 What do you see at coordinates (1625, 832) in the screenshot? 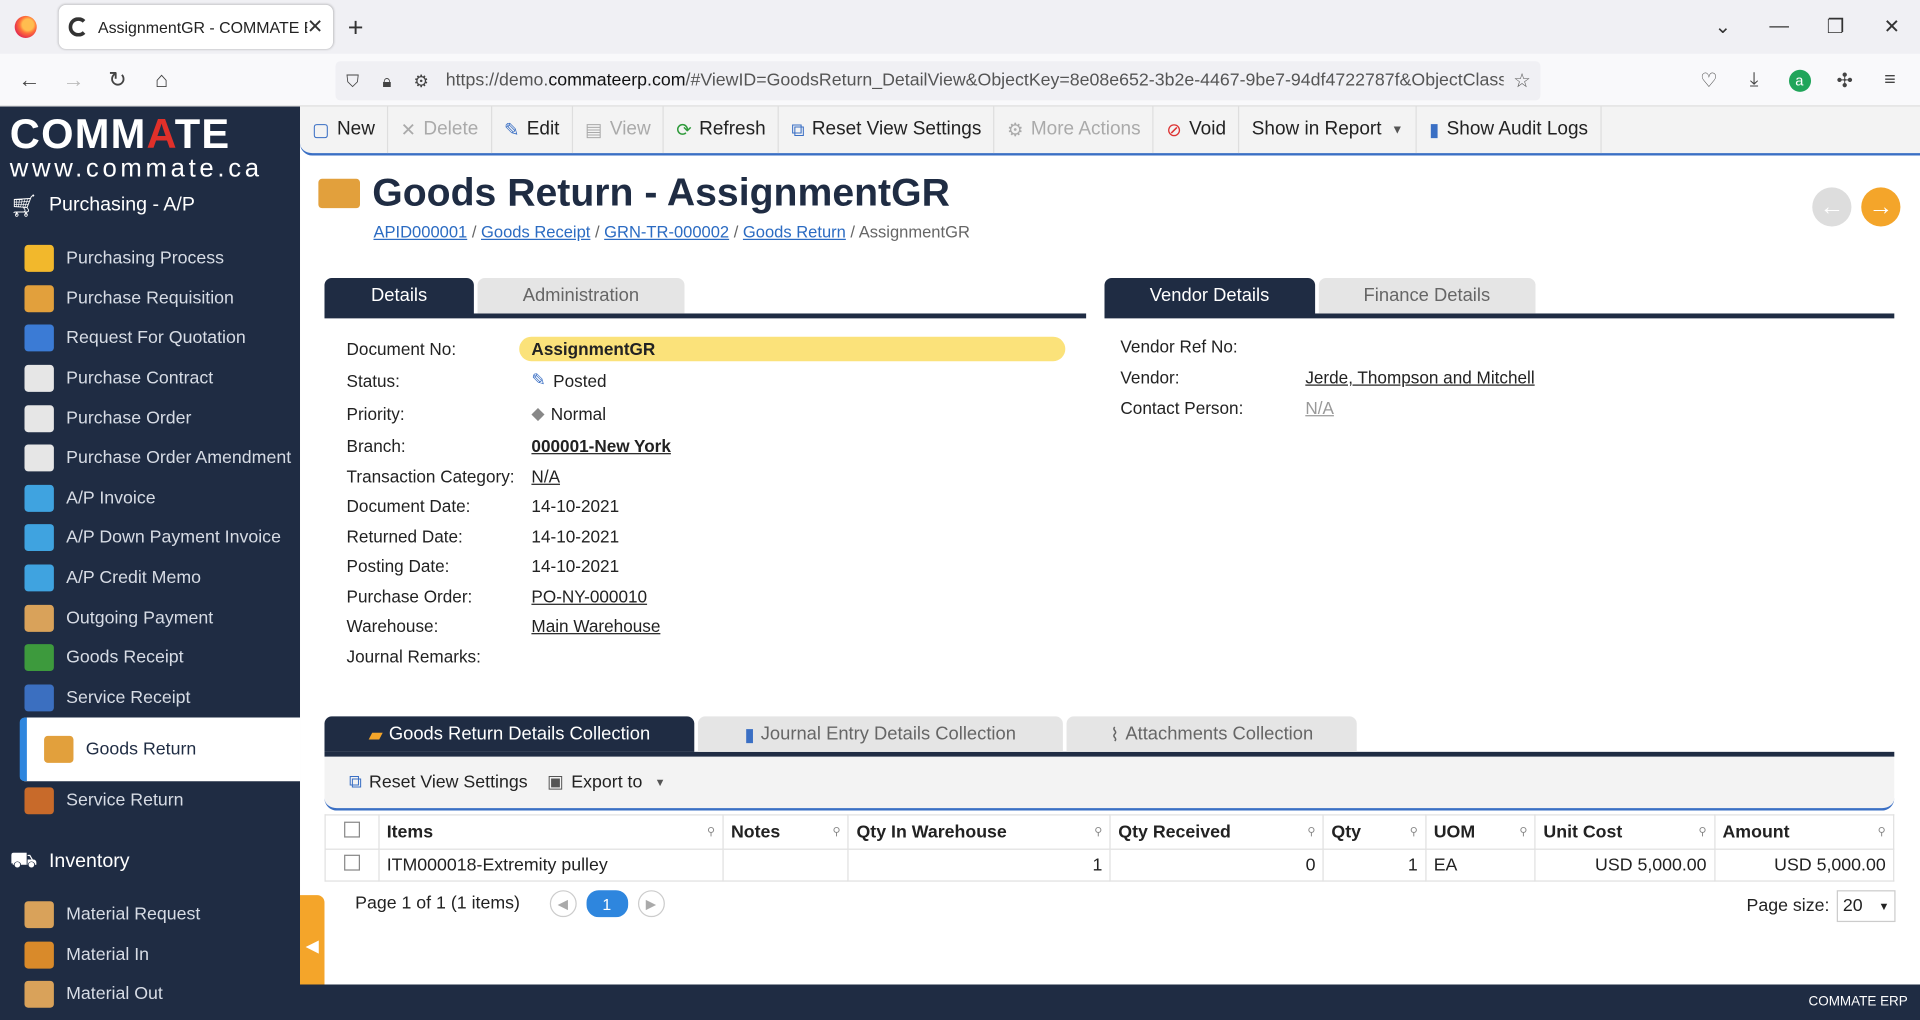
I see `column-header-unit-cost: Unit Cost ⚲` at bounding box center [1625, 832].